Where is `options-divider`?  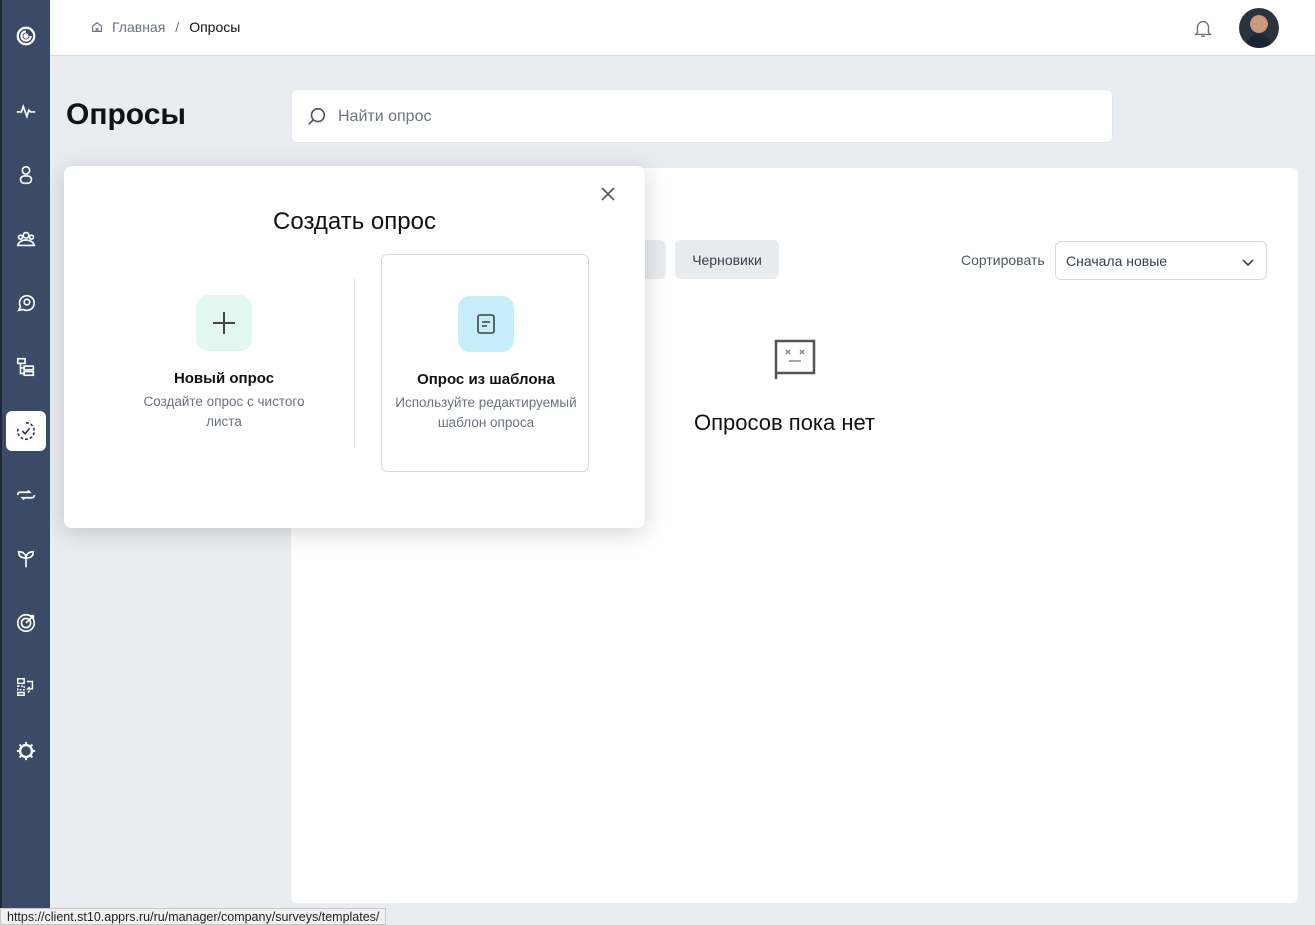 options-divider is located at coordinates (354, 363).